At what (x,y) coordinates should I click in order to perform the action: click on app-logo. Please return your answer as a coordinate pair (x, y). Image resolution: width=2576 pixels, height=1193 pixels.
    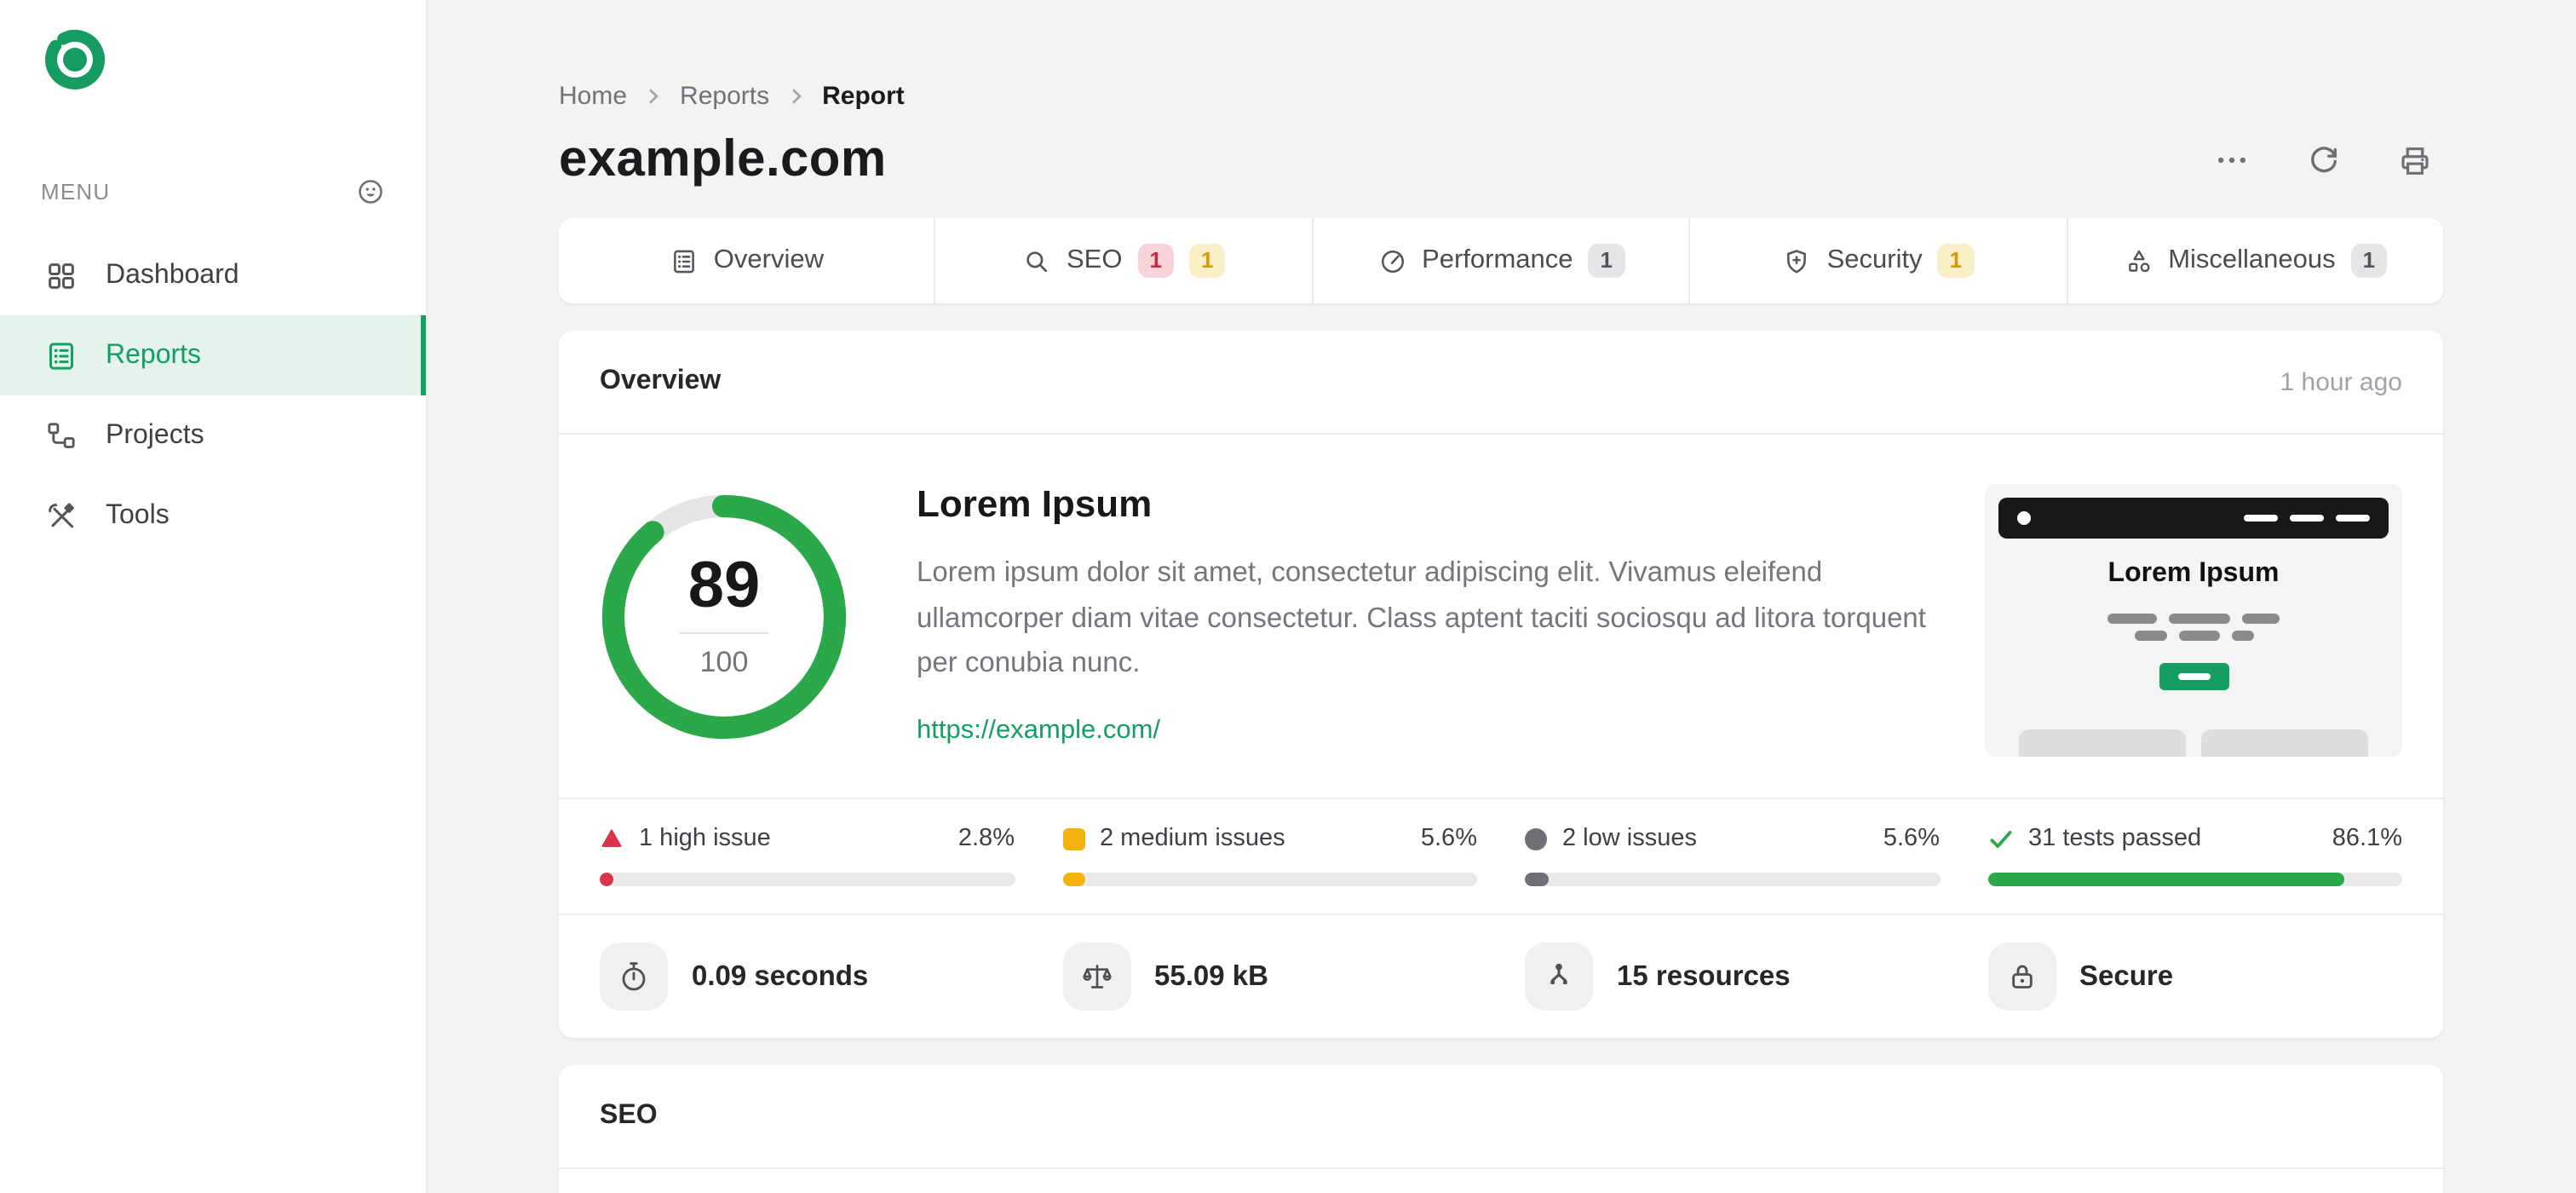
    Looking at the image, I should click on (213, 51).